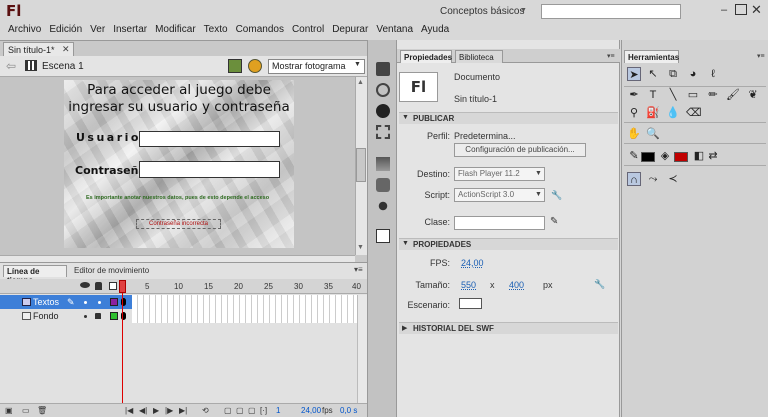 This screenshot has height=417, width=768. What do you see at coordinates (653, 134) in the screenshot?
I see `zoom-tool-icon: 🔍` at bounding box center [653, 134].